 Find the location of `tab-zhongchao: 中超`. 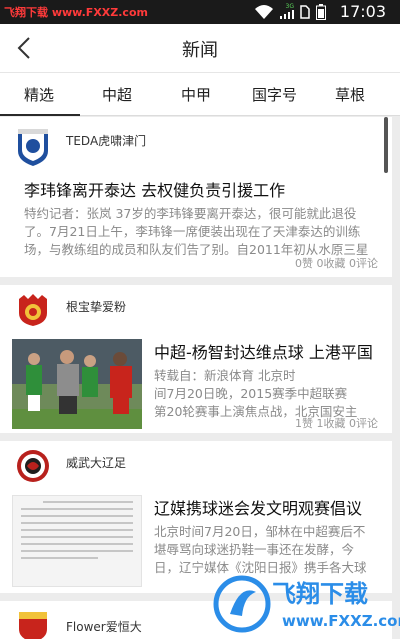

tab-zhongchao: 中超 is located at coordinates (117, 94).